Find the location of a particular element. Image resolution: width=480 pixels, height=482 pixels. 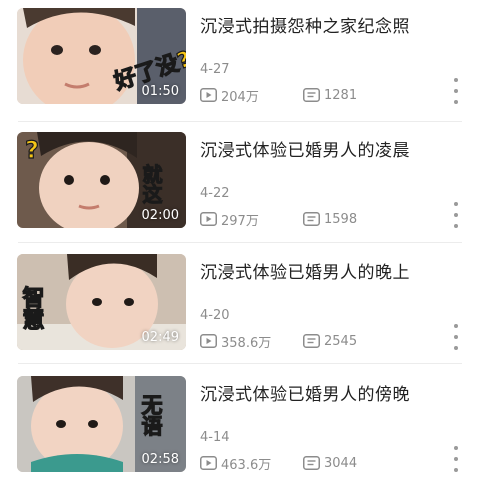

view-count: 463.6万 is located at coordinates (236, 463).